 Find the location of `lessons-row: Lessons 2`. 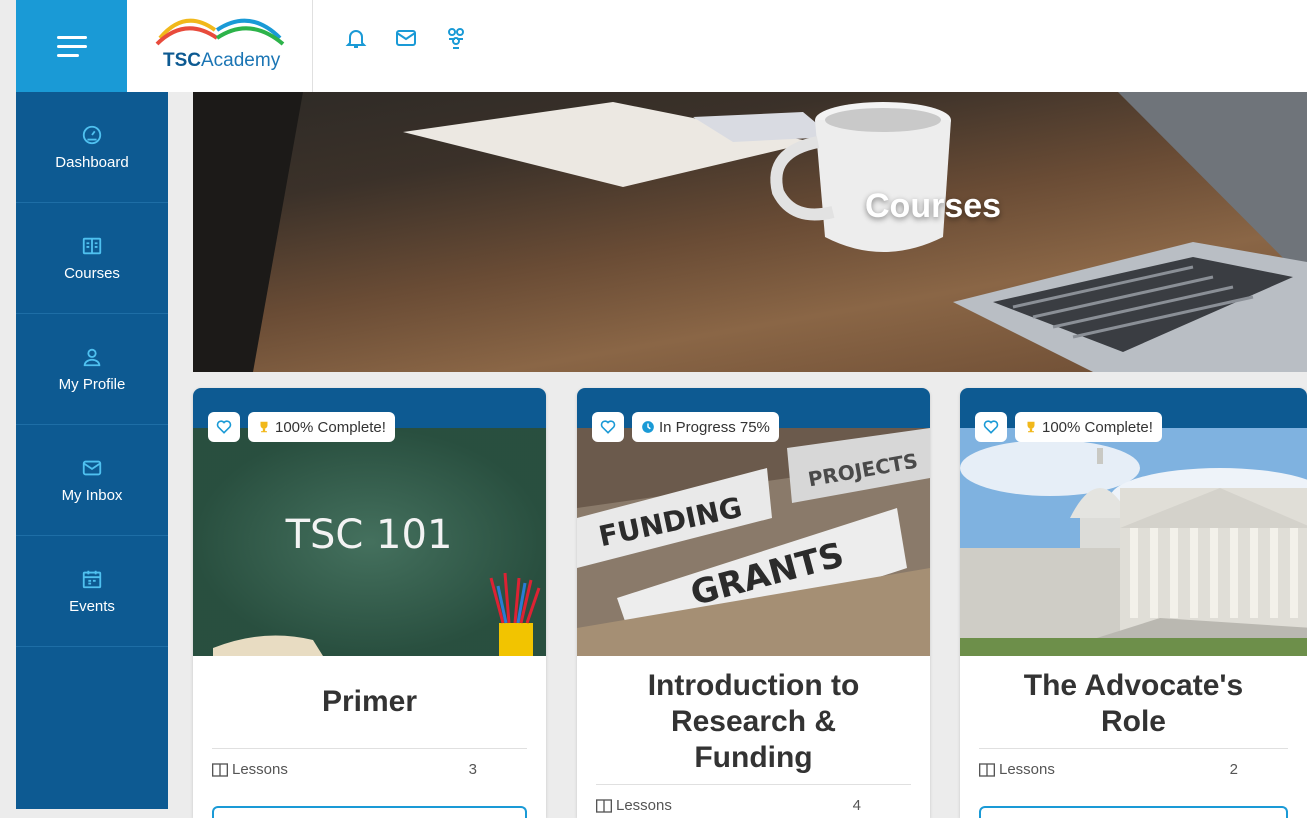

lessons-row: Lessons 2 is located at coordinates (1133, 763).